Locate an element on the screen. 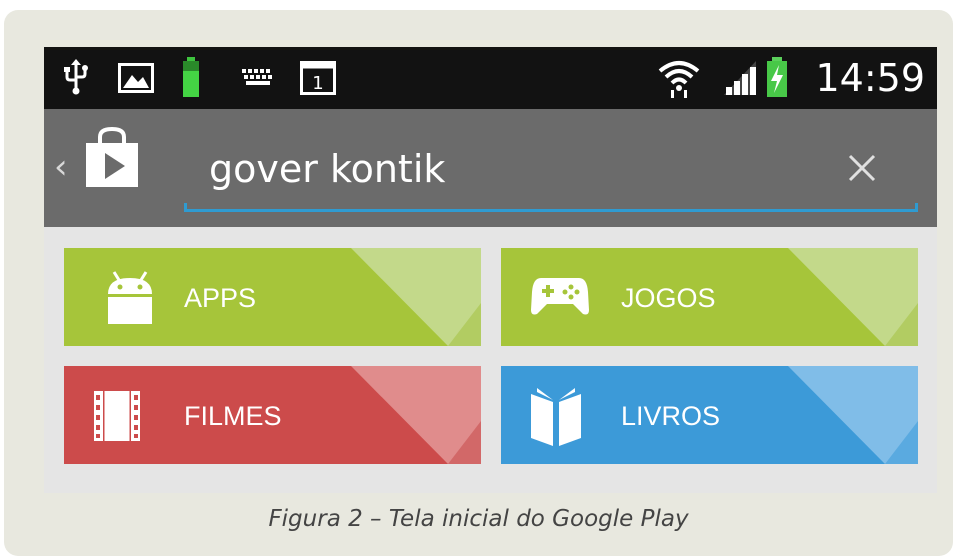  figure-caption: Figura 2 – Tela inicial do Google Play is located at coordinates (478, 519).